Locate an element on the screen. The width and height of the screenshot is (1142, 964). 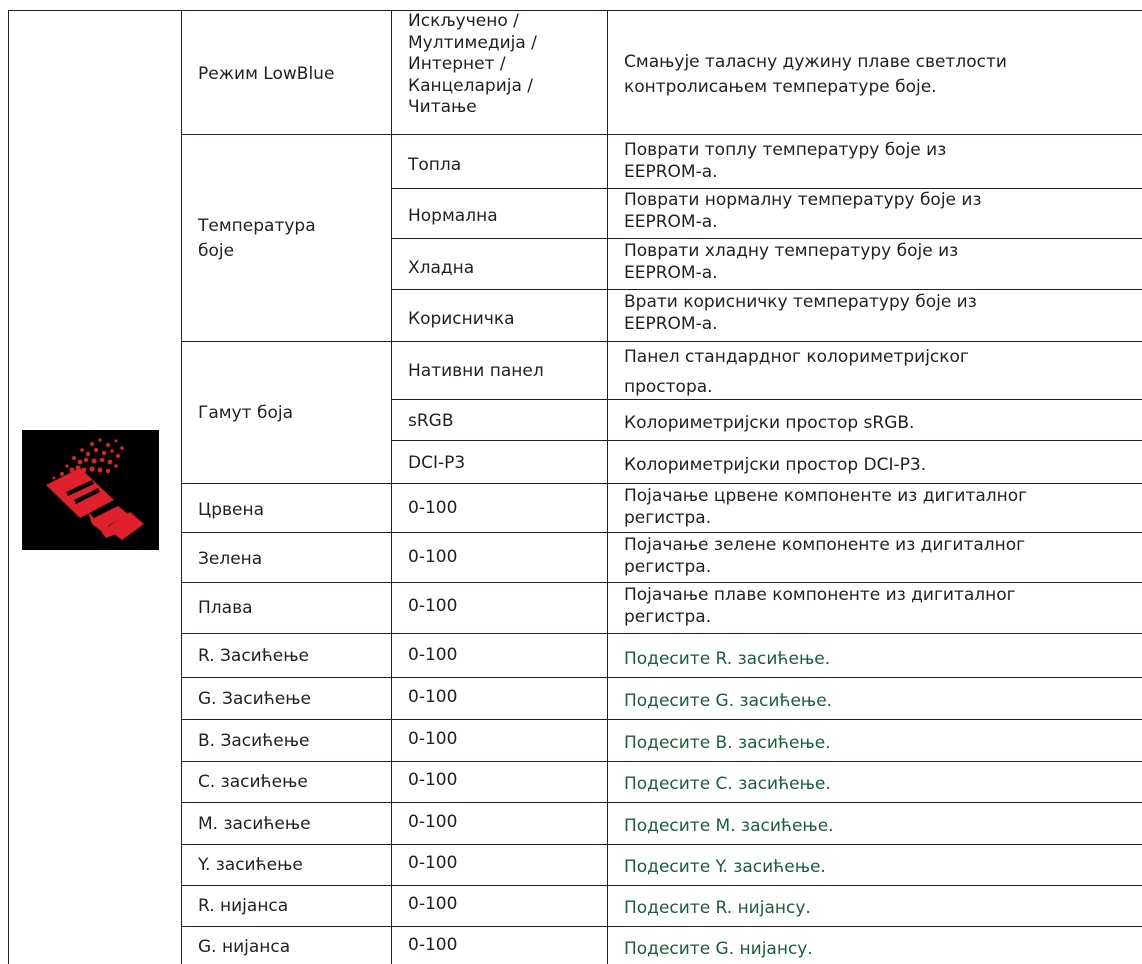
row-description: Подесите R. засићење. is located at coordinates (727, 659).